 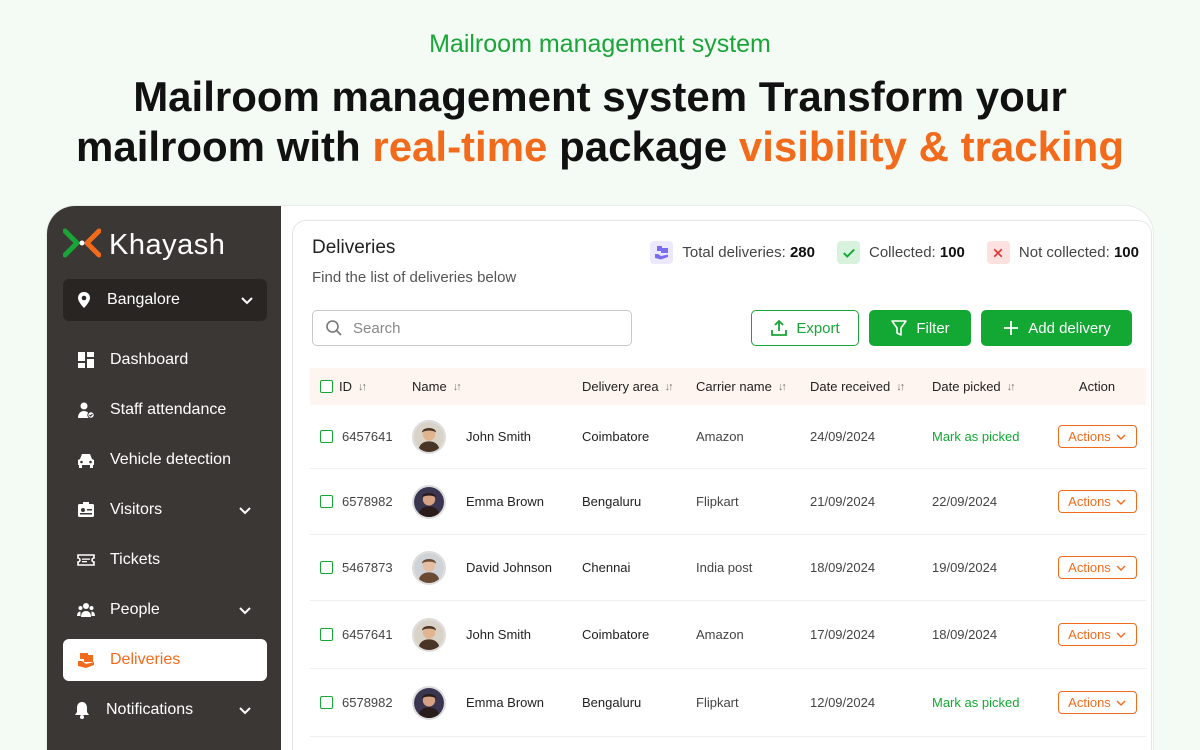 What do you see at coordinates (86, 460) in the screenshot?
I see `car-icon` at bounding box center [86, 460].